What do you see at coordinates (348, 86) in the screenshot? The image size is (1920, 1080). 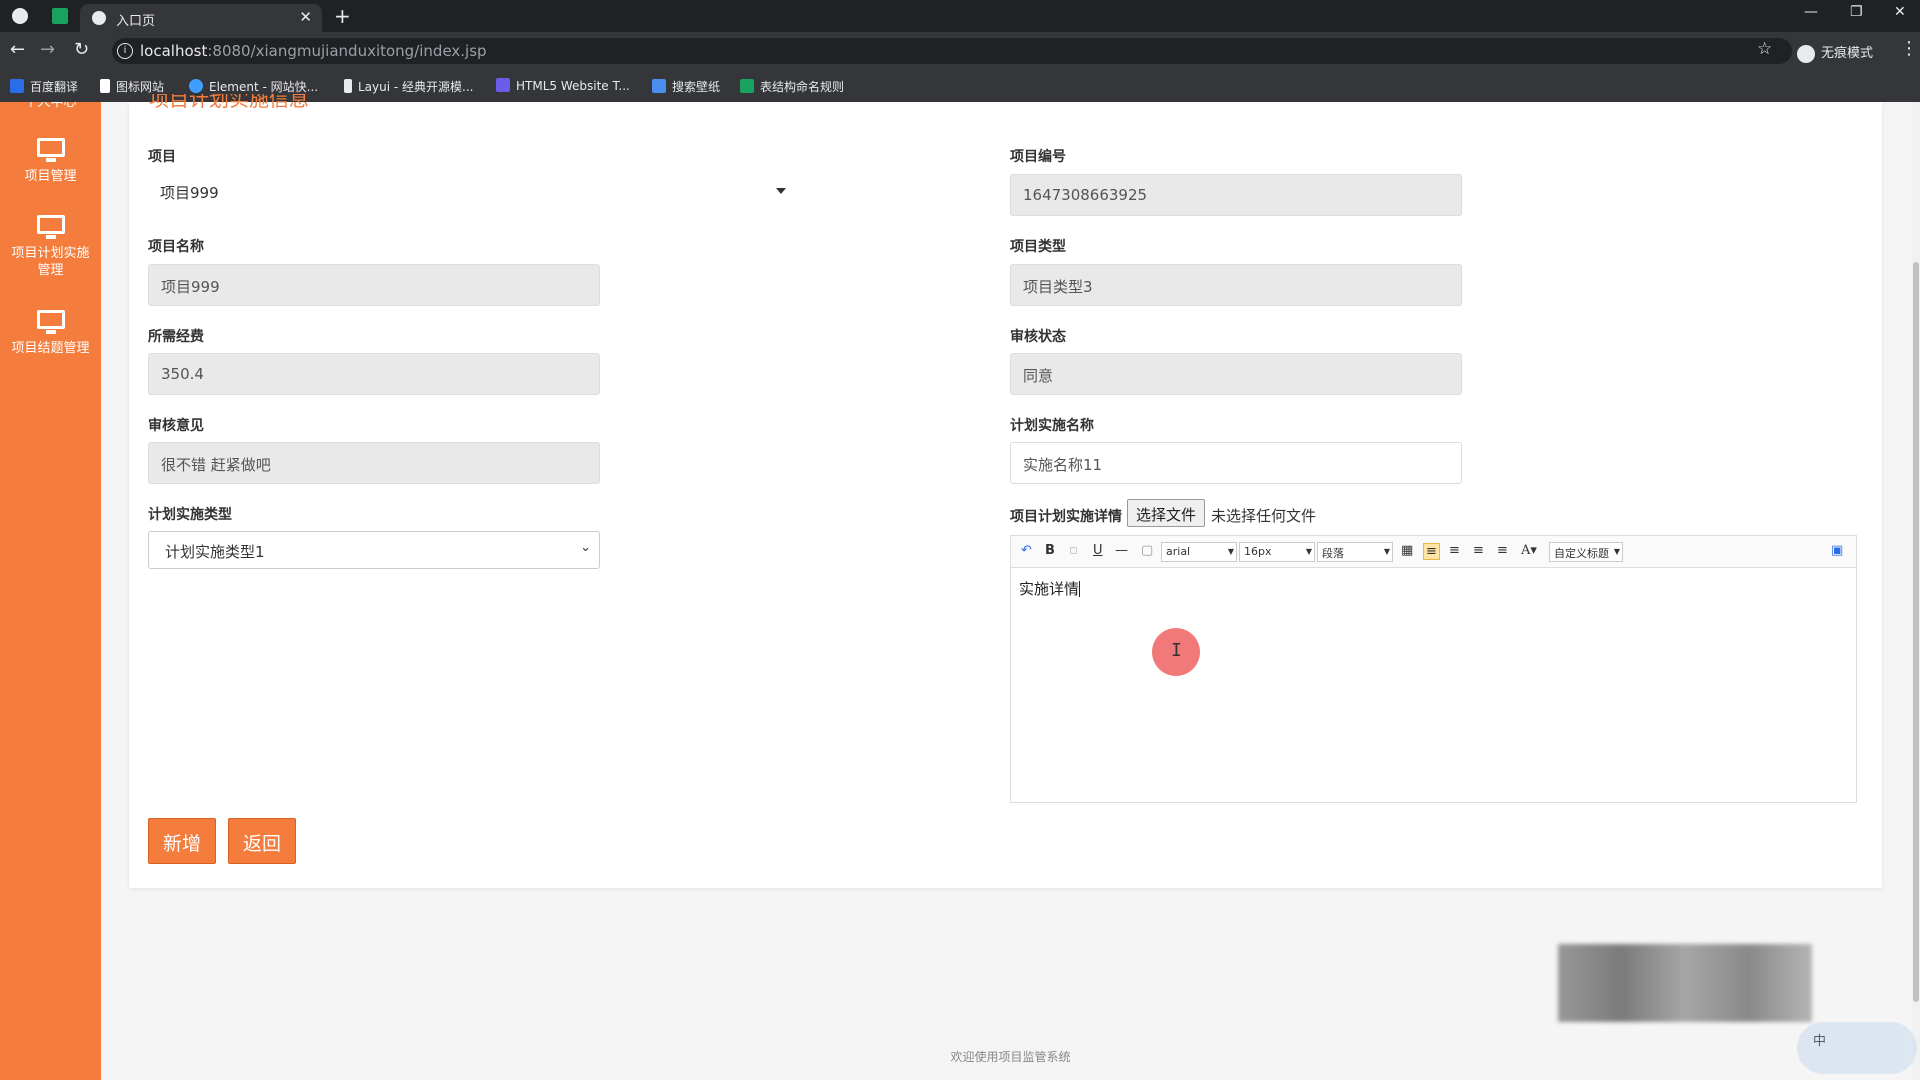 I see `layui-icon` at bounding box center [348, 86].